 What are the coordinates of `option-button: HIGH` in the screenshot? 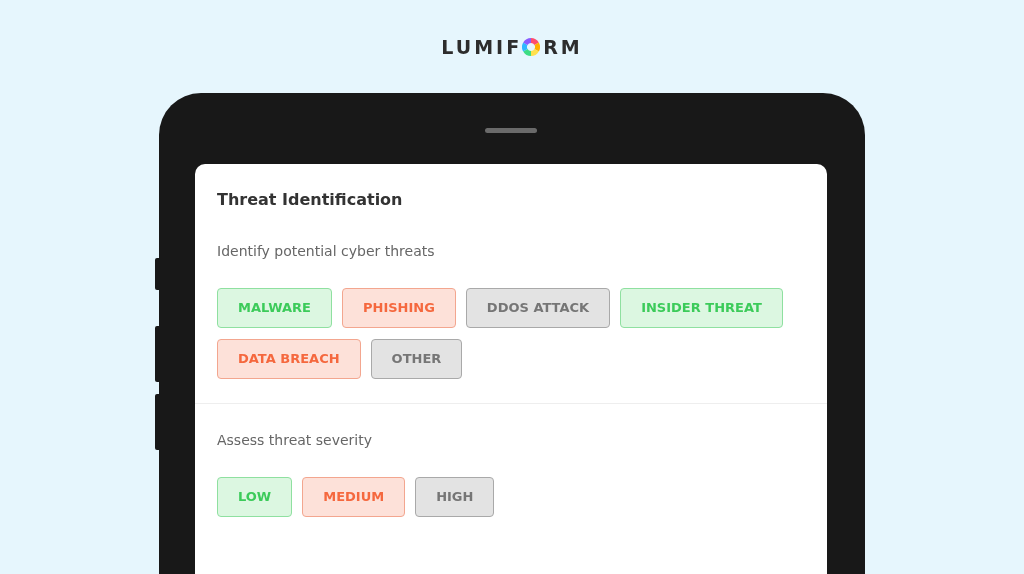 It's located at (455, 497).